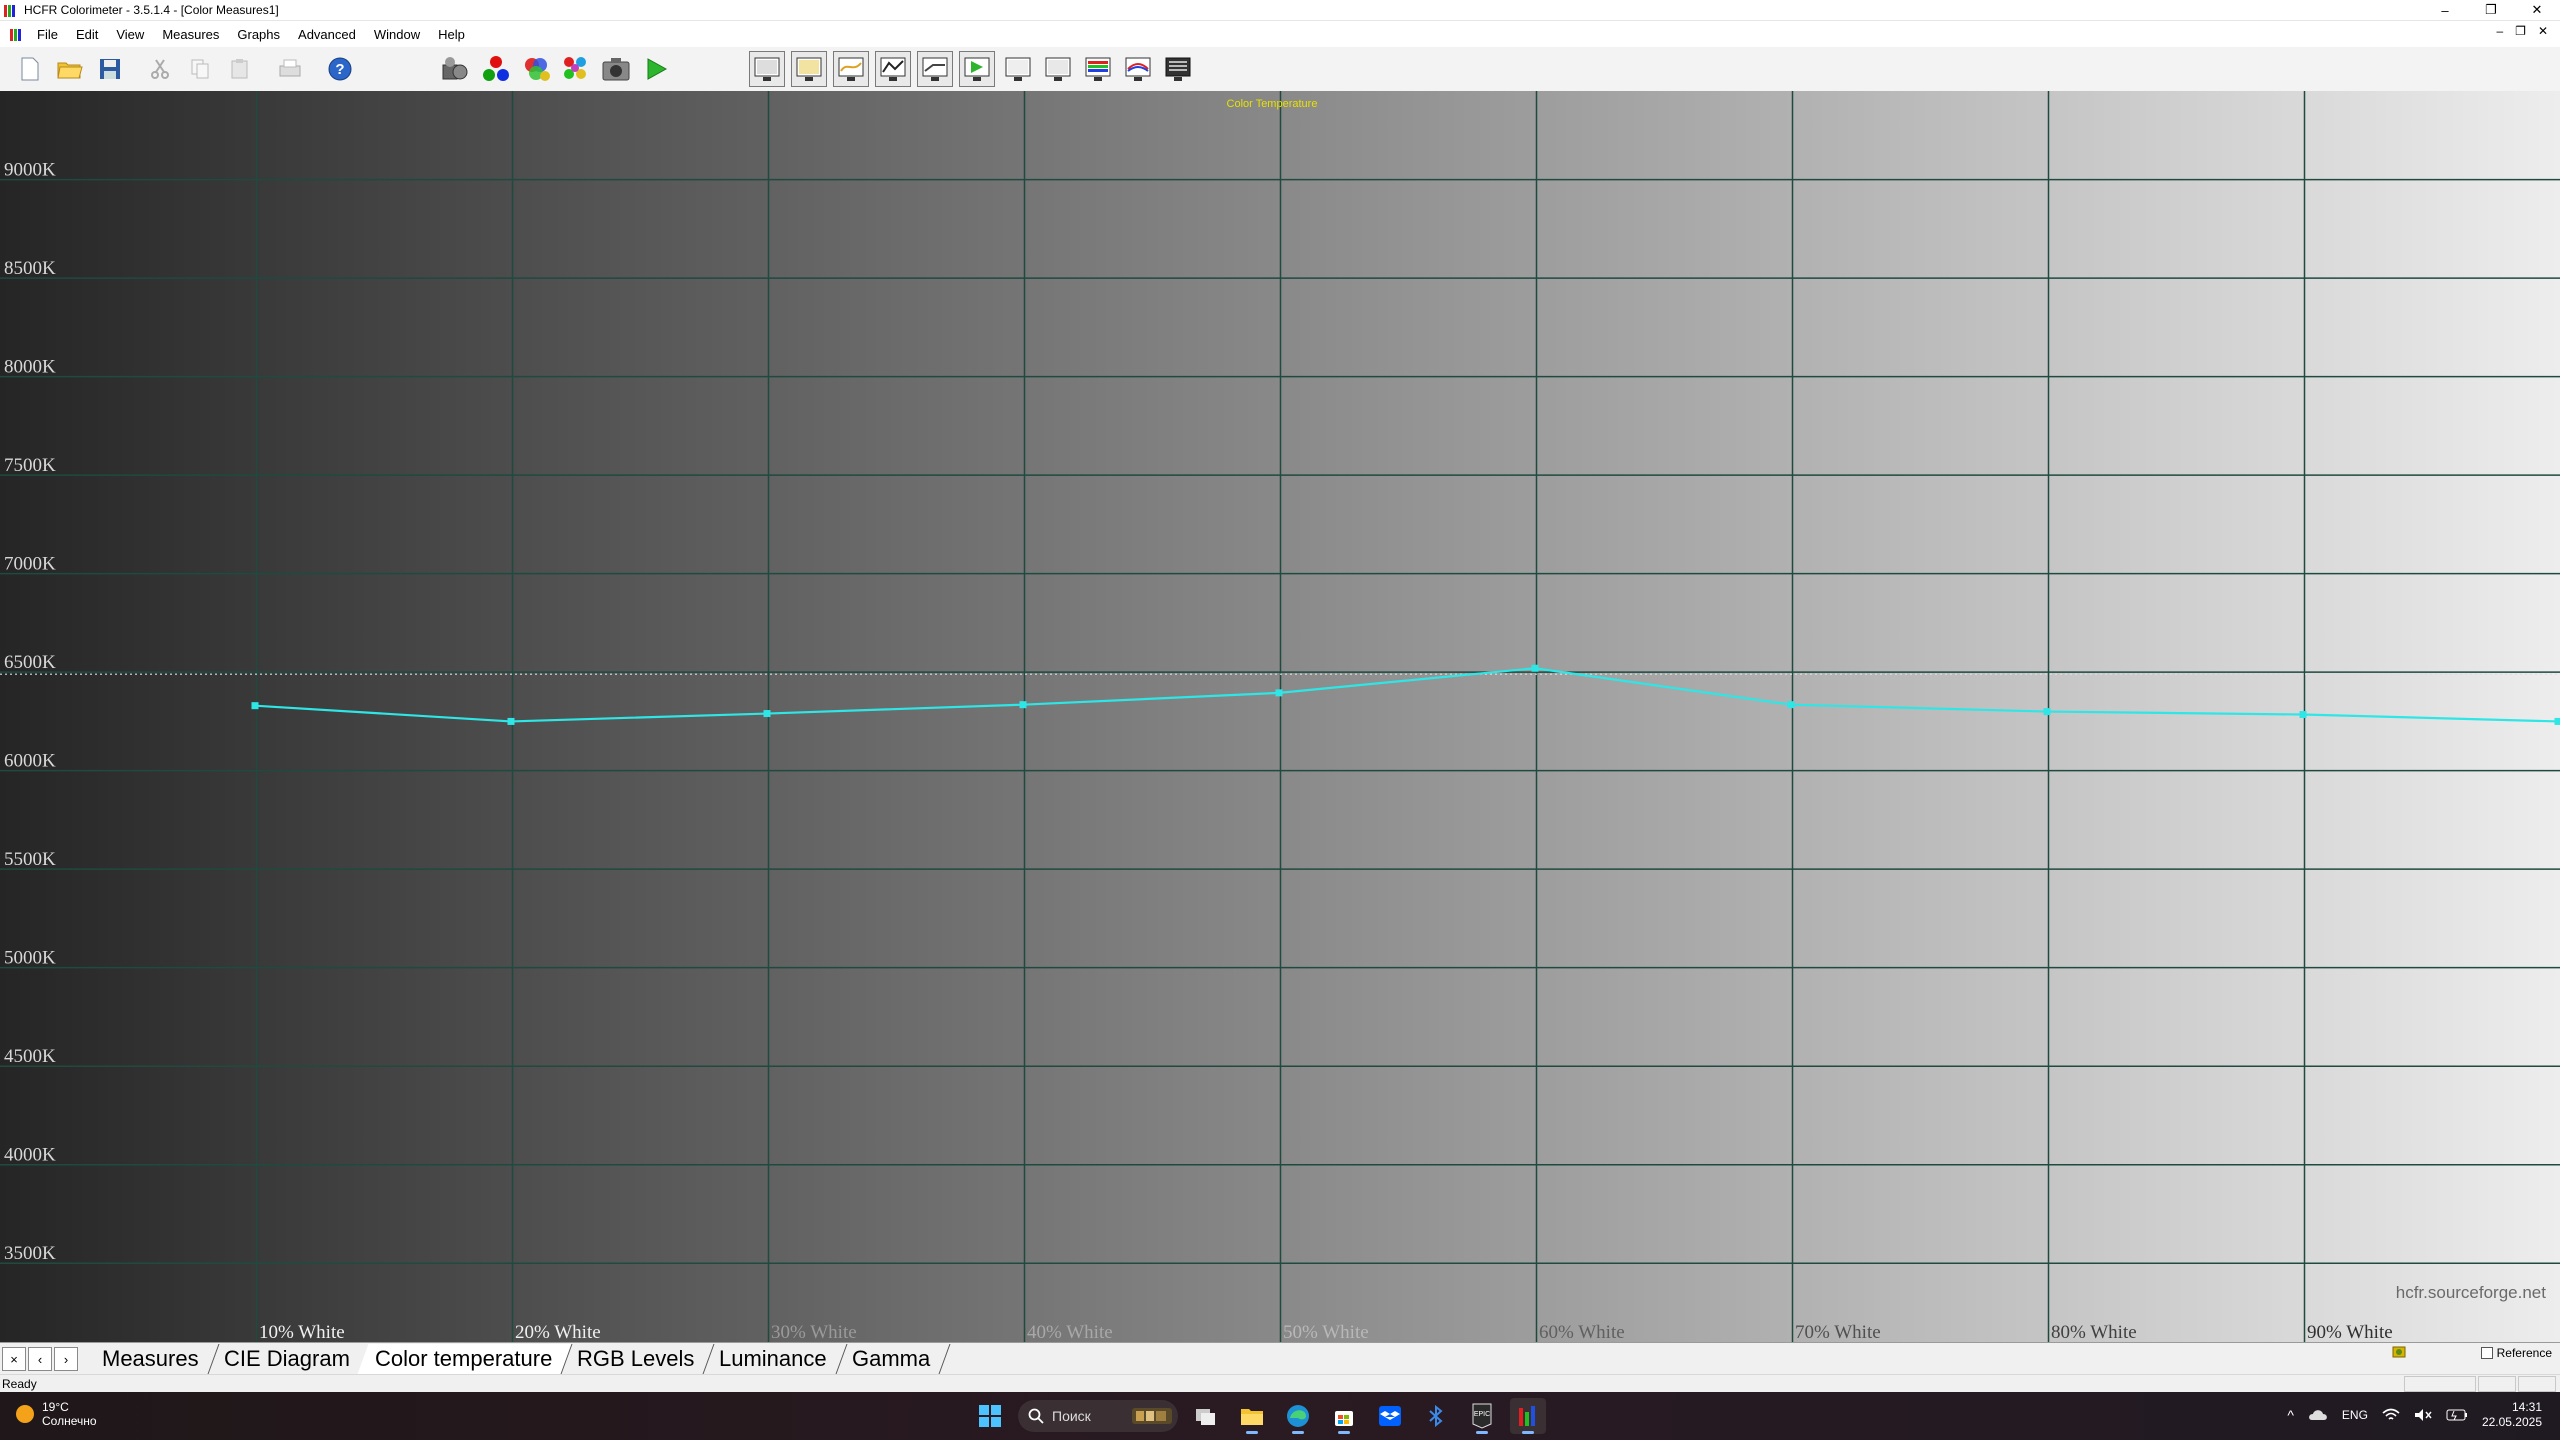 Image resolution: width=2560 pixels, height=1440 pixels. I want to click on prev-tab-button: ‹, so click(40, 1359).